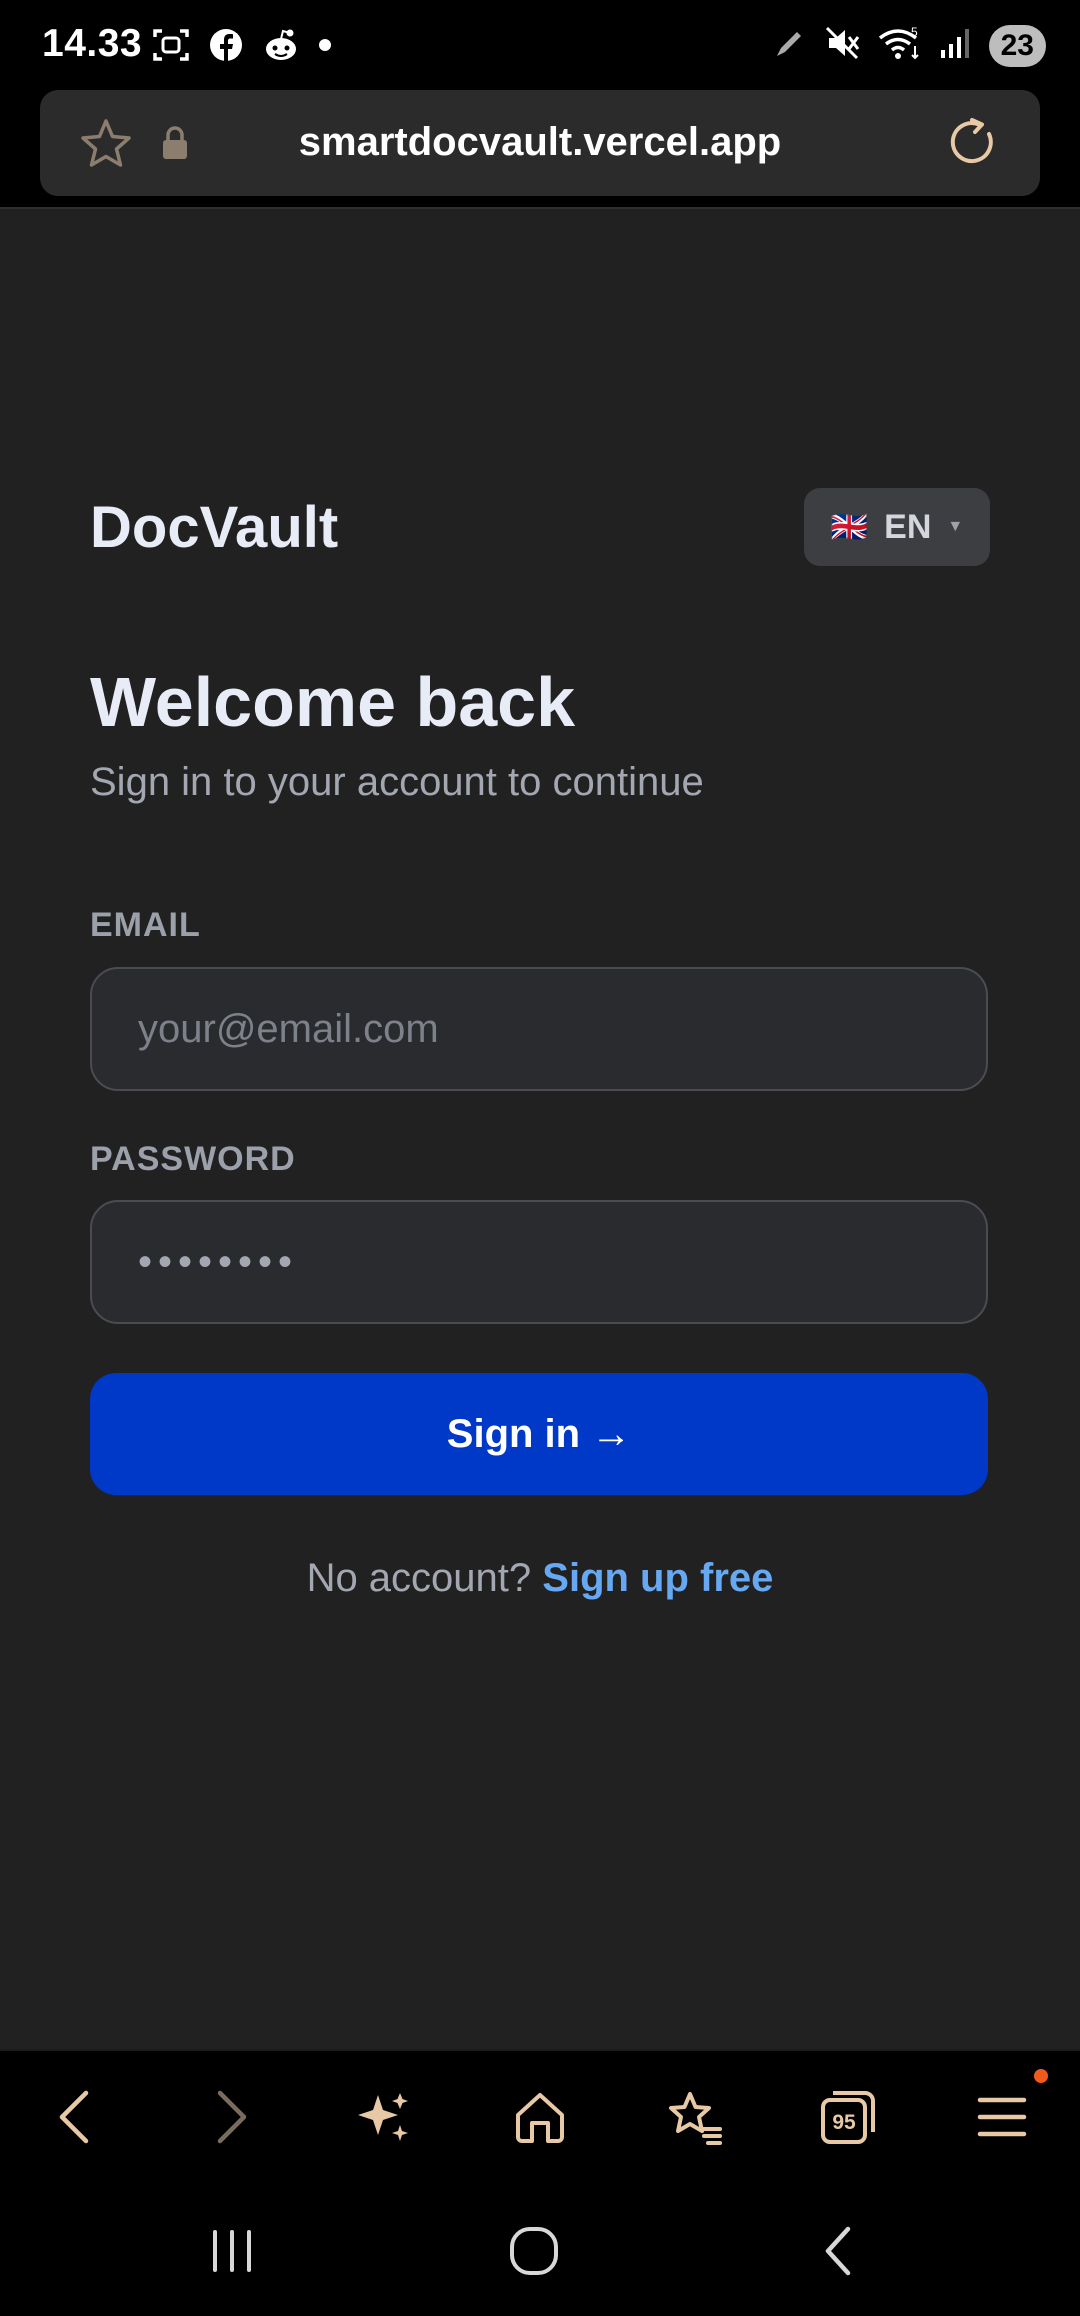 The width and height of the screenshot is (1080, 2316). I want to click on dot-icon, so click(325, 47).